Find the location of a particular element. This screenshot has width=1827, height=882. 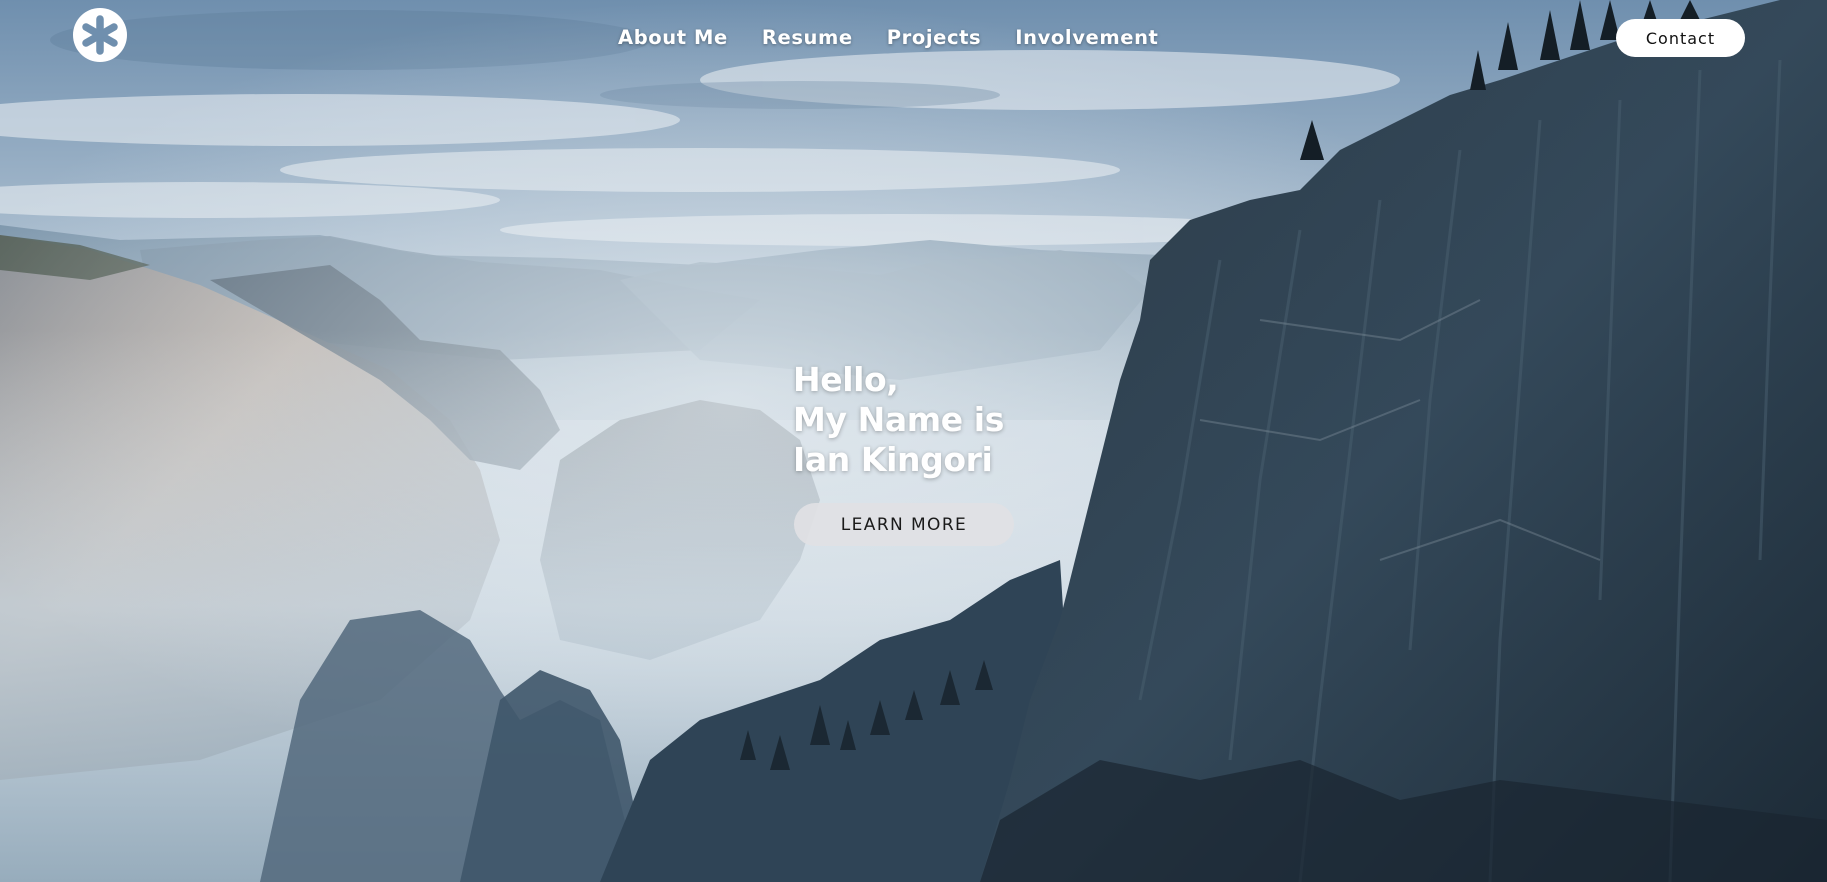

contact-button: Contact is located at coordinates (1680, 38).